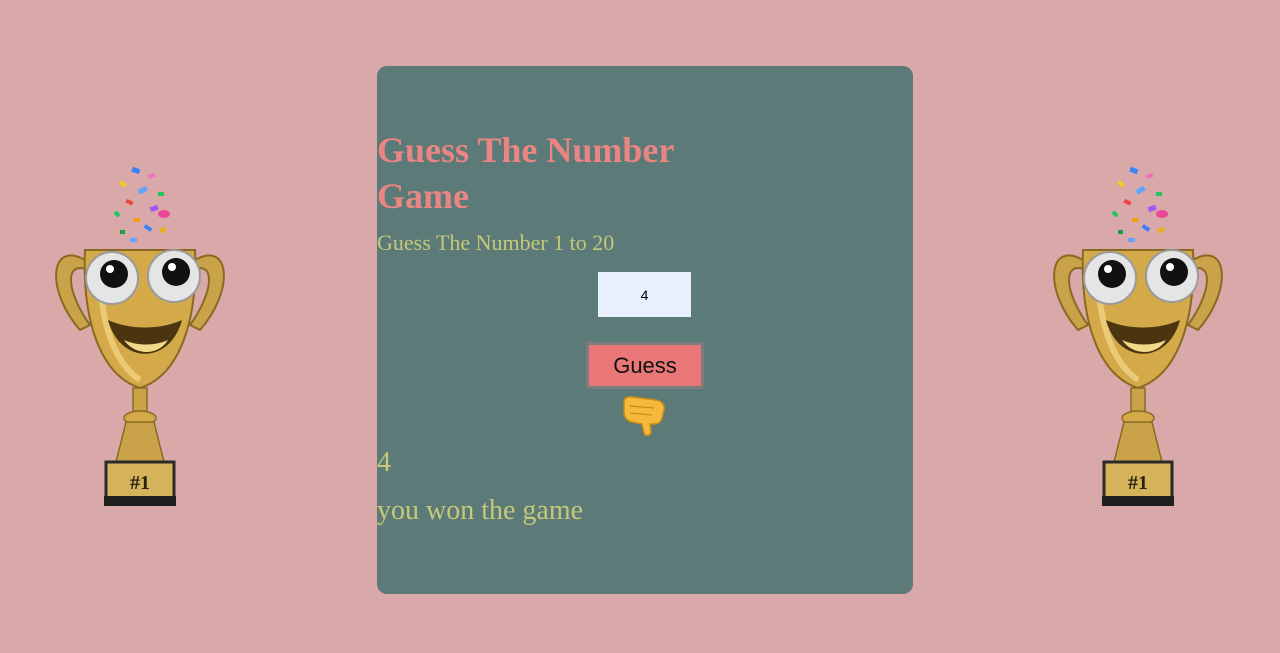  Describe the element at coordinates (644, 294) in the screenshot. I see `guess-input` at that location.